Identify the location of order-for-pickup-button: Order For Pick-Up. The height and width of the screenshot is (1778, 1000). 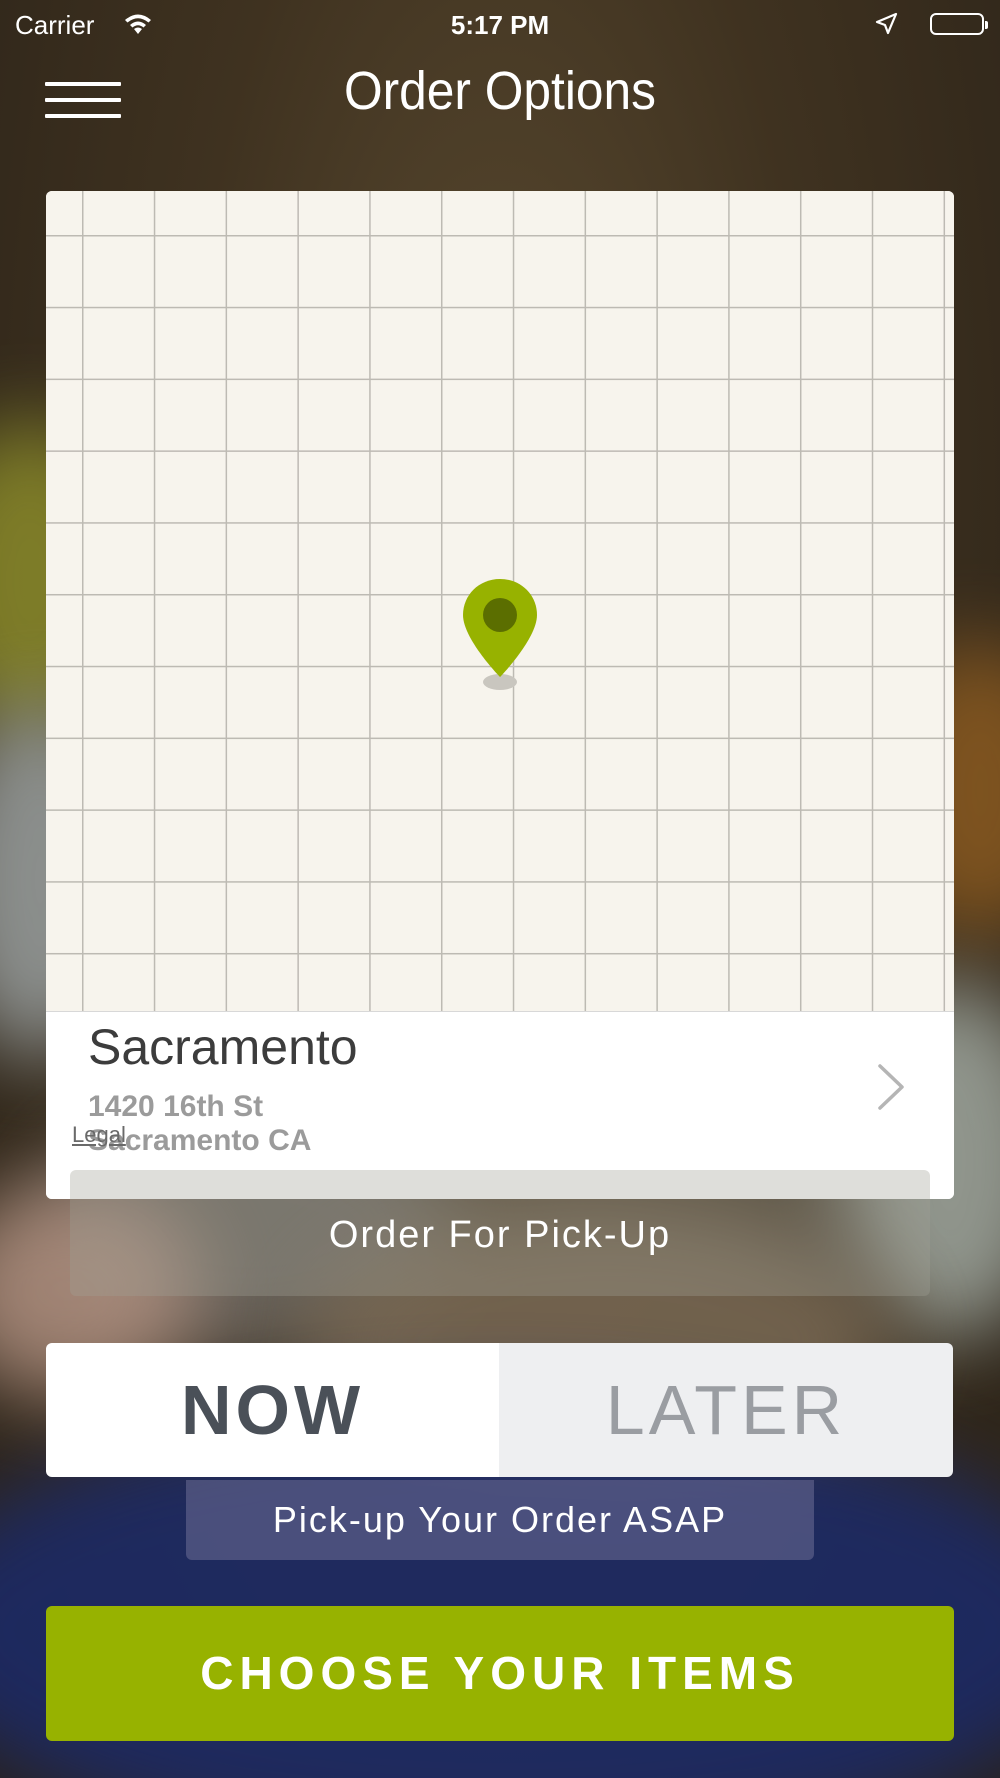
(500, 1233).